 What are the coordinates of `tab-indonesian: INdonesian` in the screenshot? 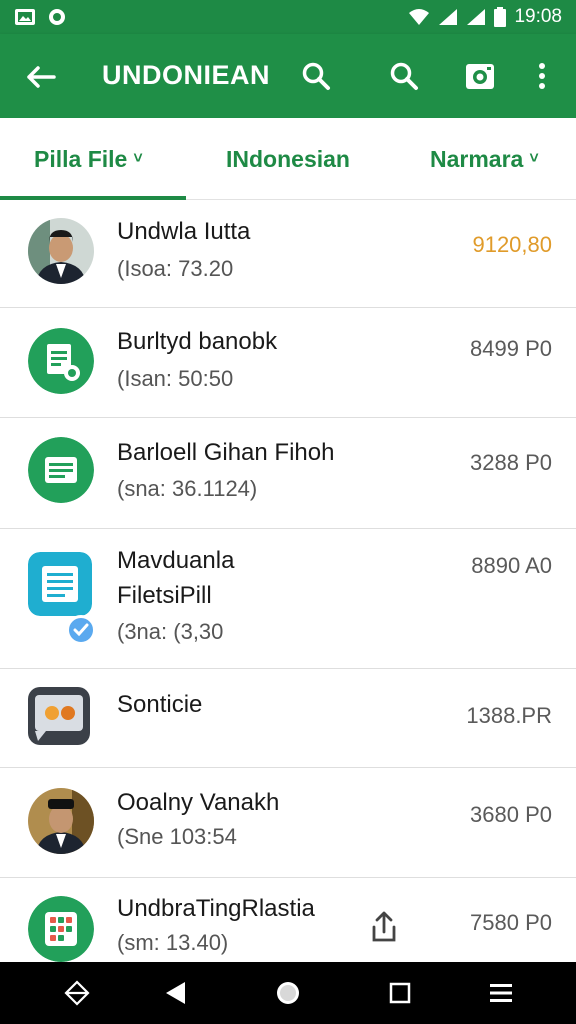 It's located at (288, 159).